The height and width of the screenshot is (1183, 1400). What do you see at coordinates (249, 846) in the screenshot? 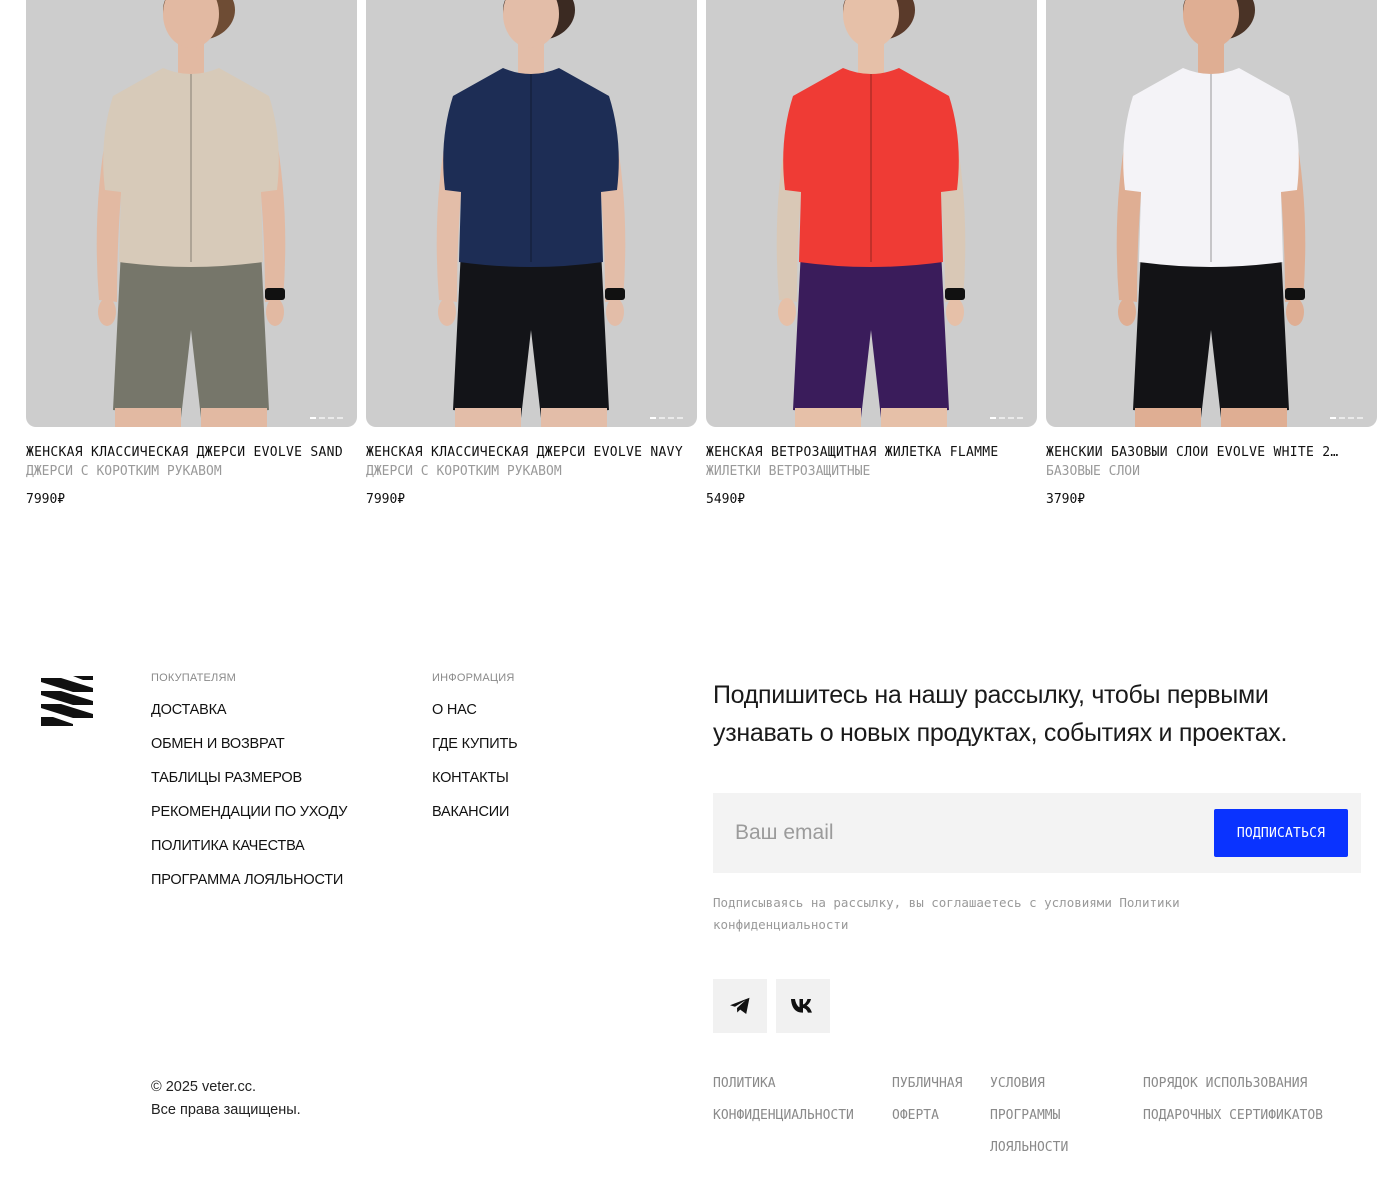
I see `footer-link-quality: ПОЛИТИКА КАЧЕСТВА` at bounding box center [249, 846].